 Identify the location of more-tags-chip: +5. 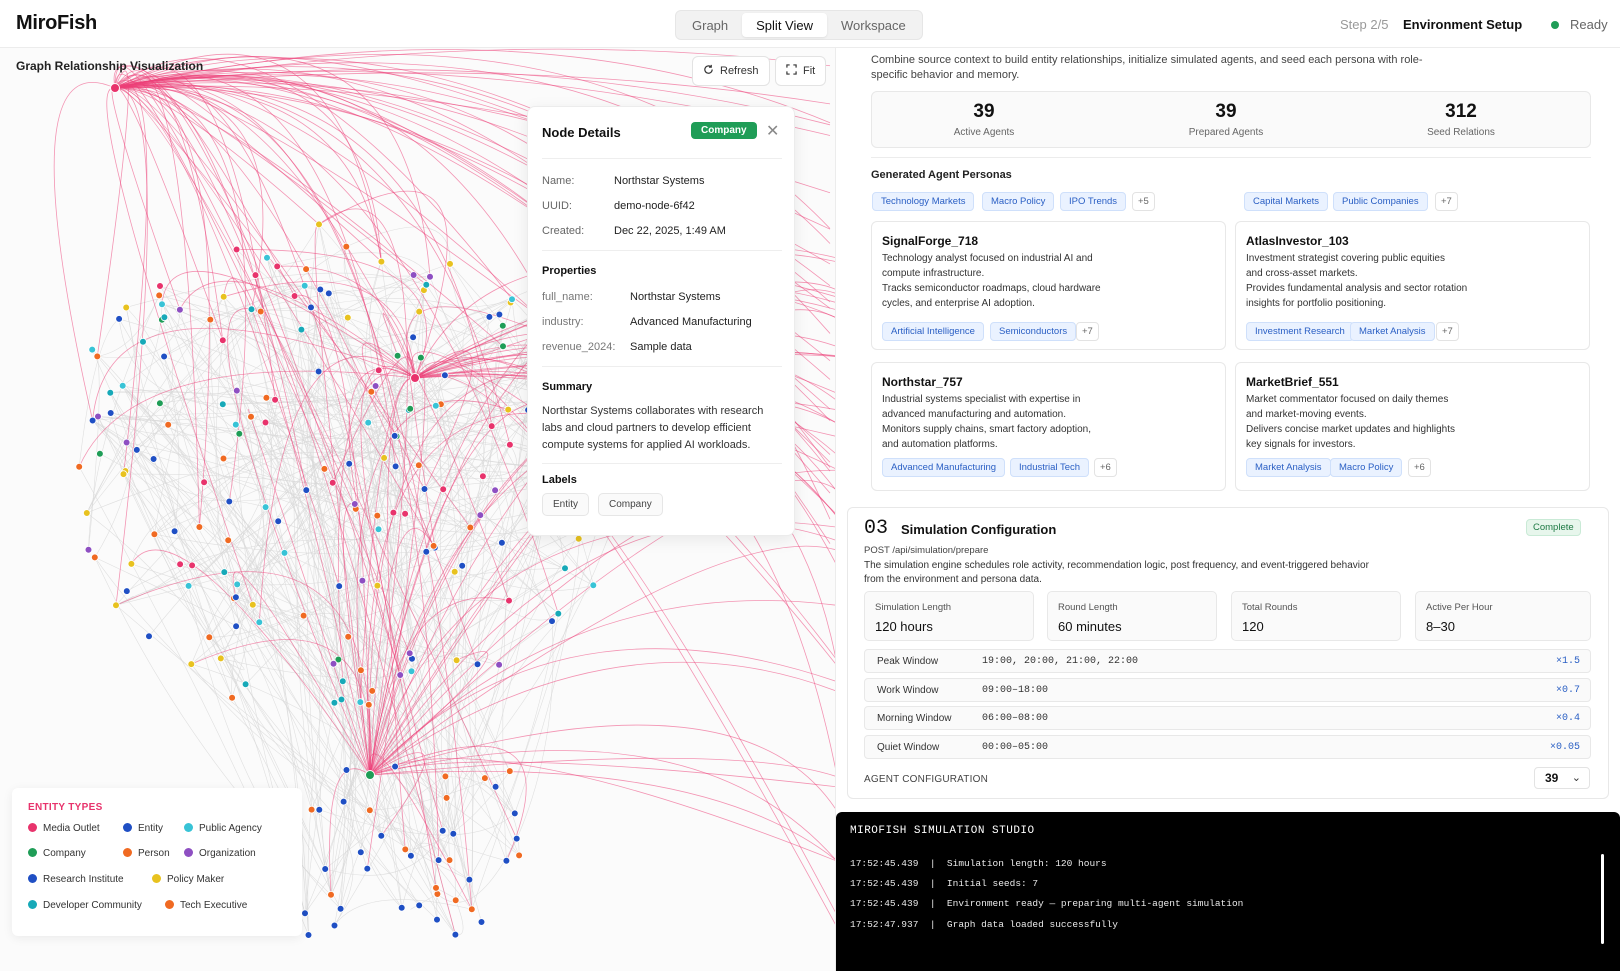
(1143, 201).